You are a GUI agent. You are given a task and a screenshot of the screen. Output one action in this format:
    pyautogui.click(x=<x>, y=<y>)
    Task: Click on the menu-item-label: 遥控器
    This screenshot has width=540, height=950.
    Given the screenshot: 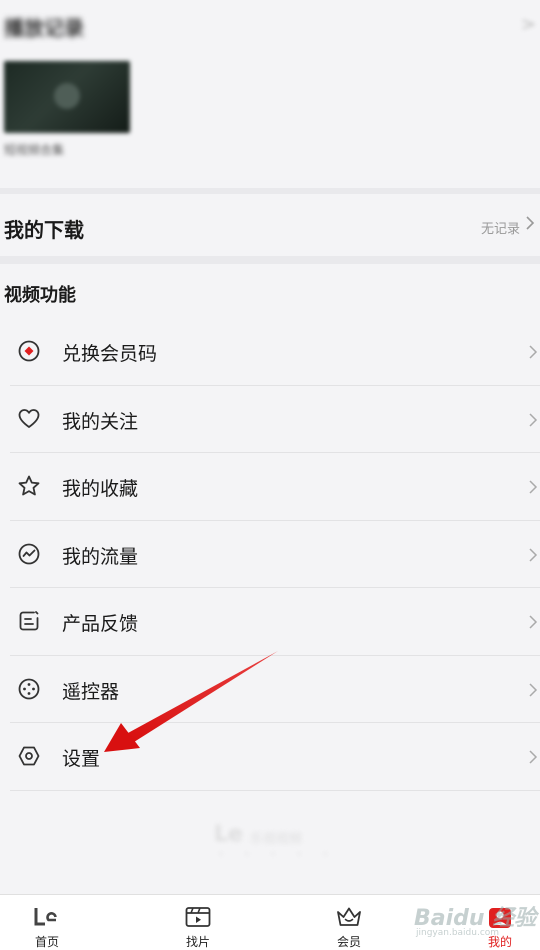 What is the action you would take?
    pyautogui.click(x=91, y=691)
    